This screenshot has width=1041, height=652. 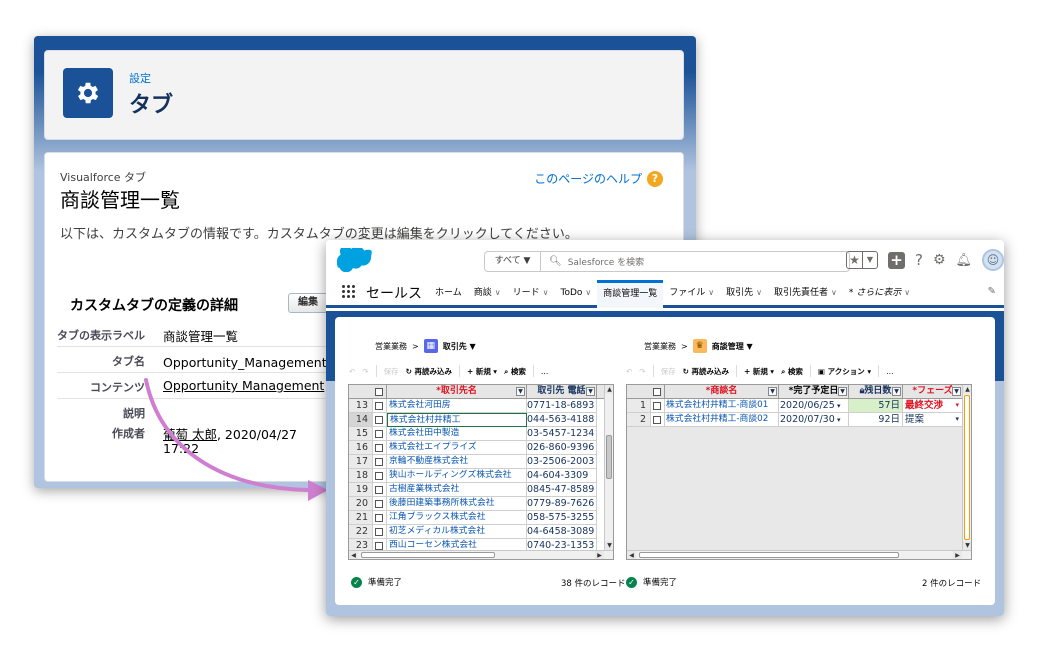 I want to click on help-link-label: このページのヘルプ, so click(x=588, y=178).